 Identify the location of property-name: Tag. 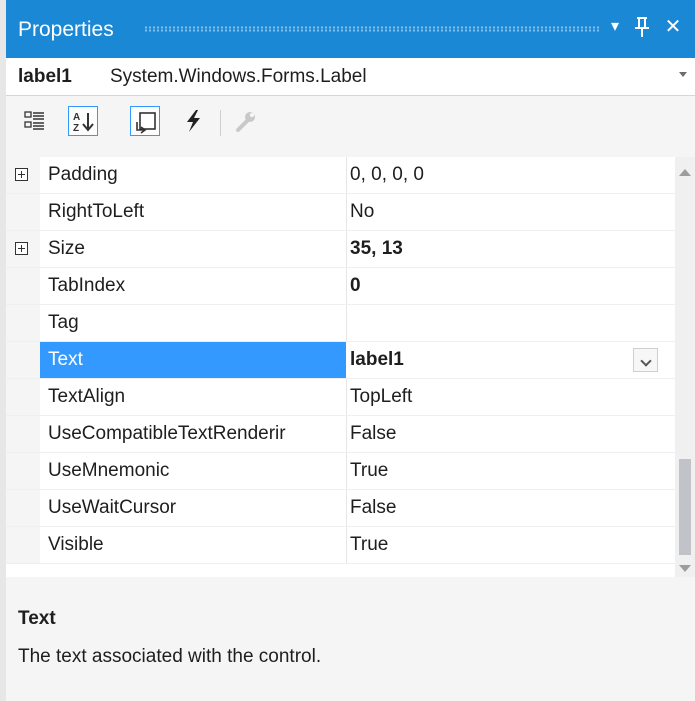
(63, 322).